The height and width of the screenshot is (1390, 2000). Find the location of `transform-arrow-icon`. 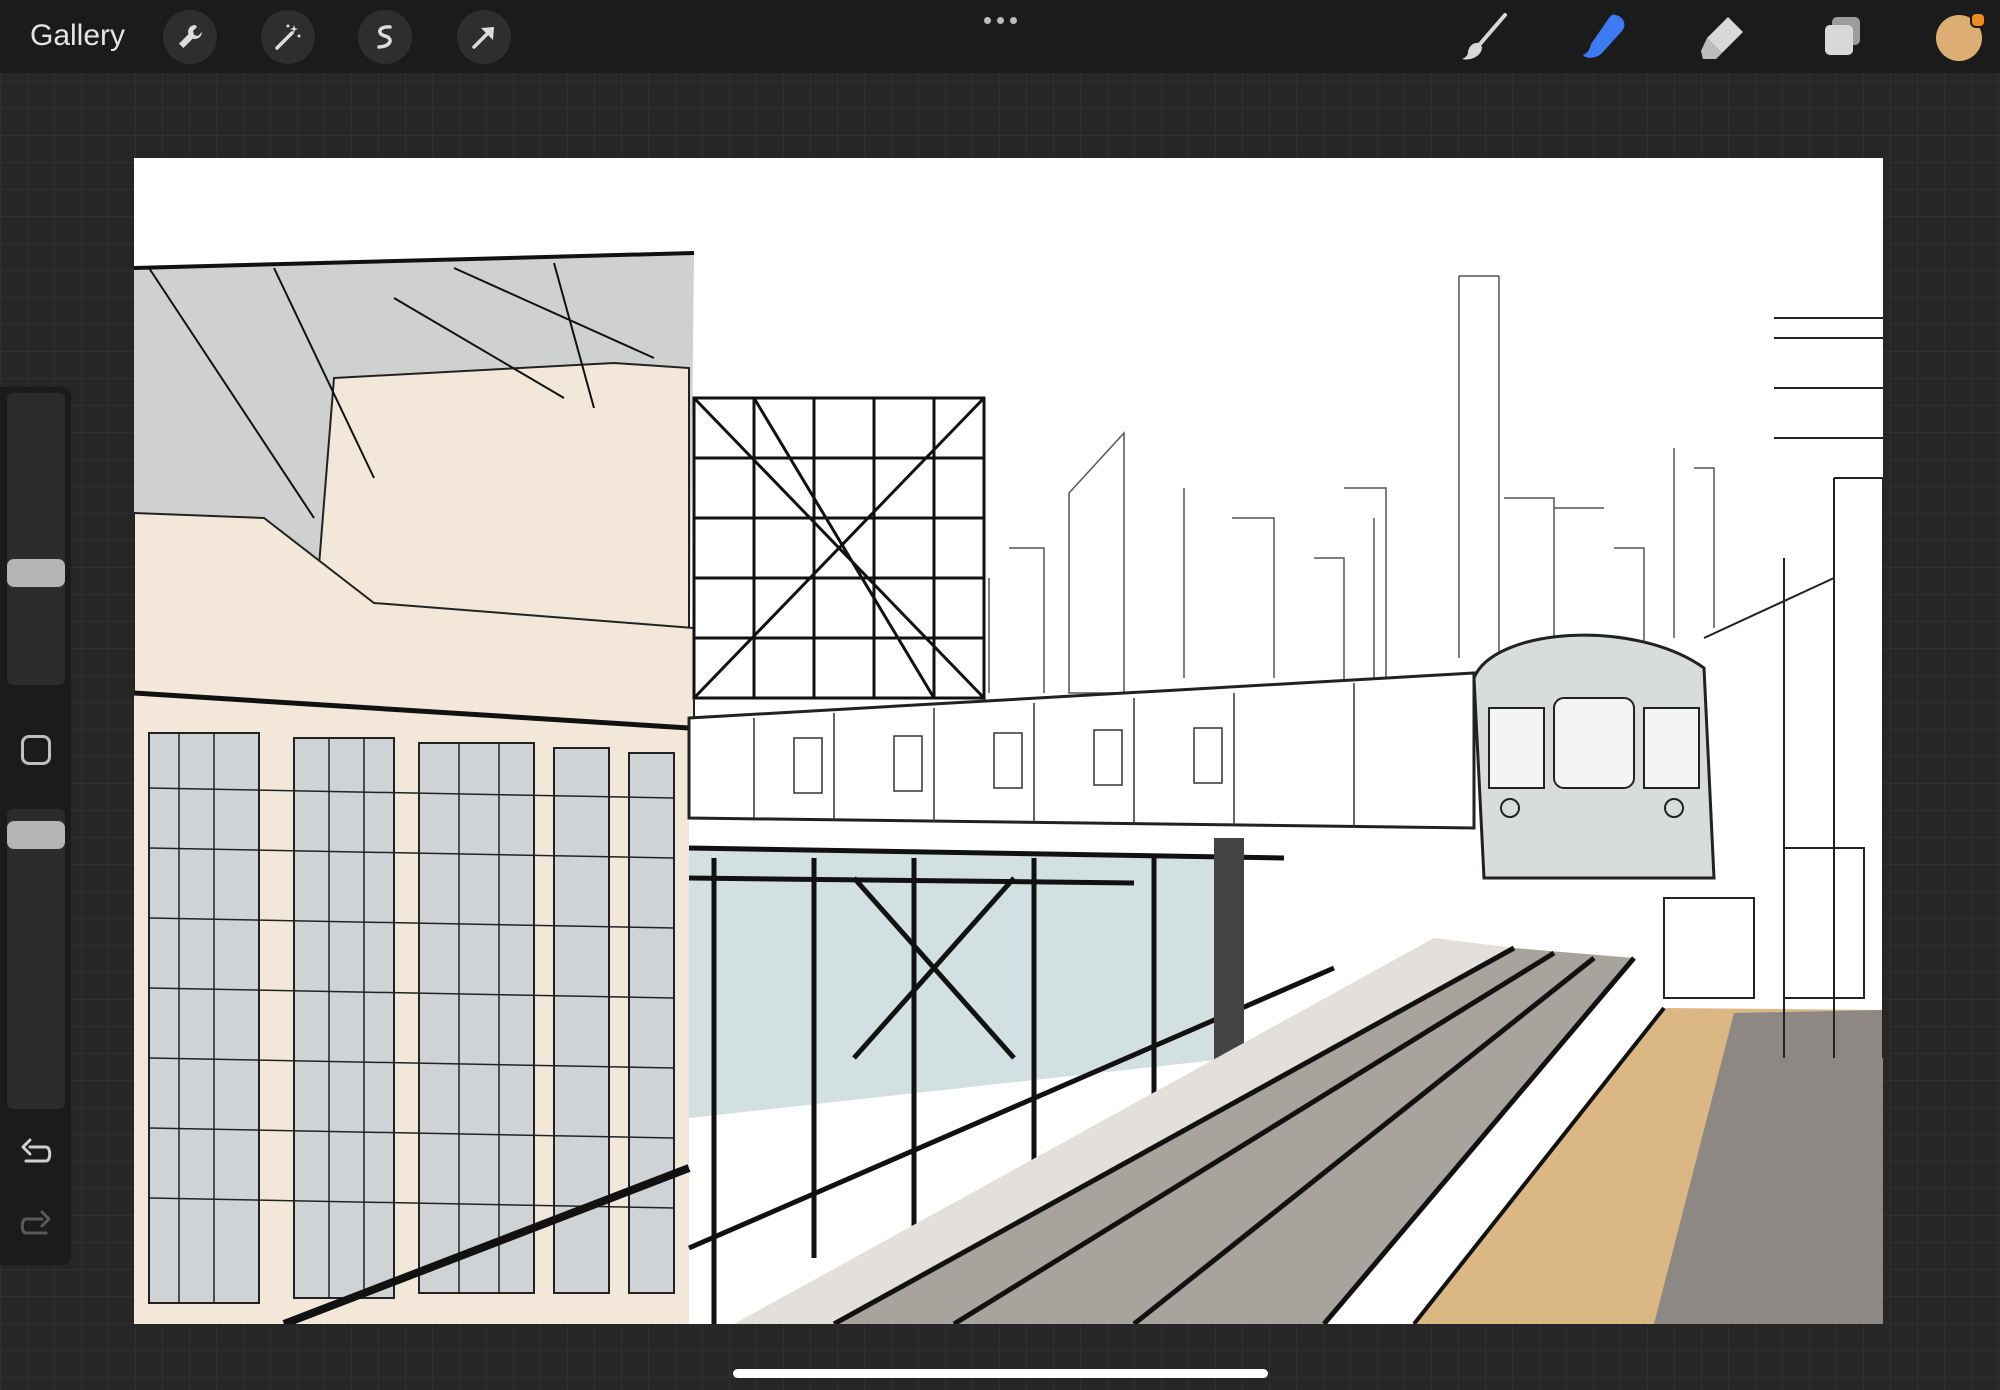

transform-arrow-icon is located at coordinates (483, 38).